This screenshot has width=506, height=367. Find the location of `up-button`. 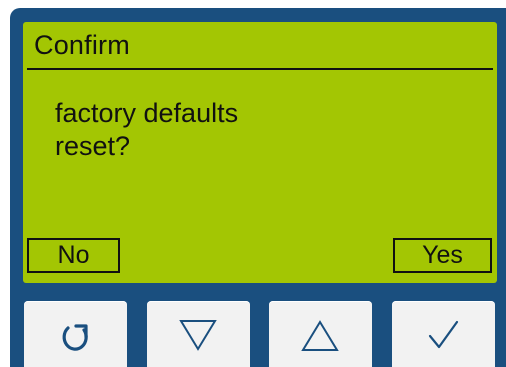

up-button is located at coordinates (320, 334).